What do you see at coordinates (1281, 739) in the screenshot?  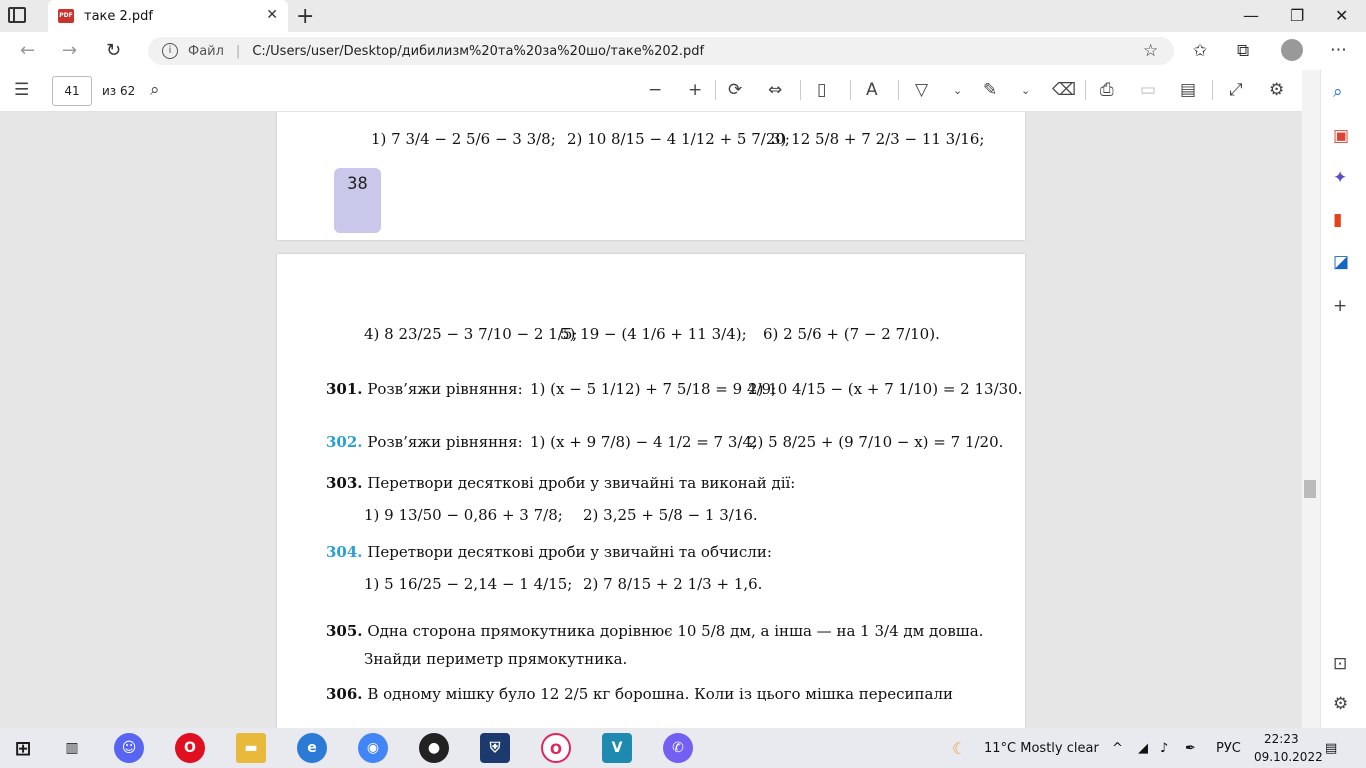 I see `clock-time: 22:23` at bounding box center [1281, 739].